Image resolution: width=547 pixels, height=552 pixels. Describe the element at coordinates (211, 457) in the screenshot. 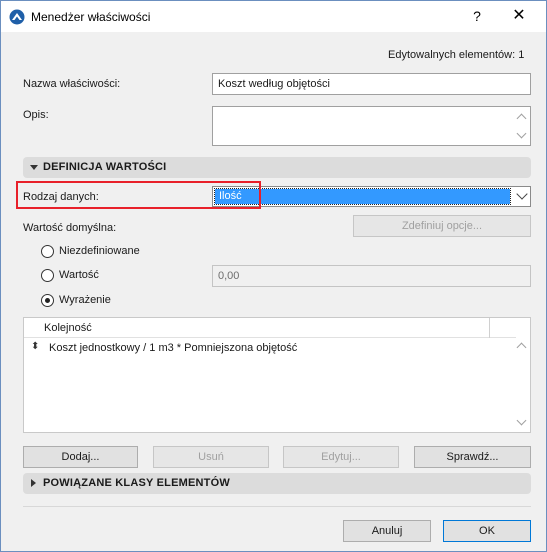

I see `remove-button: Usuń` at that location.